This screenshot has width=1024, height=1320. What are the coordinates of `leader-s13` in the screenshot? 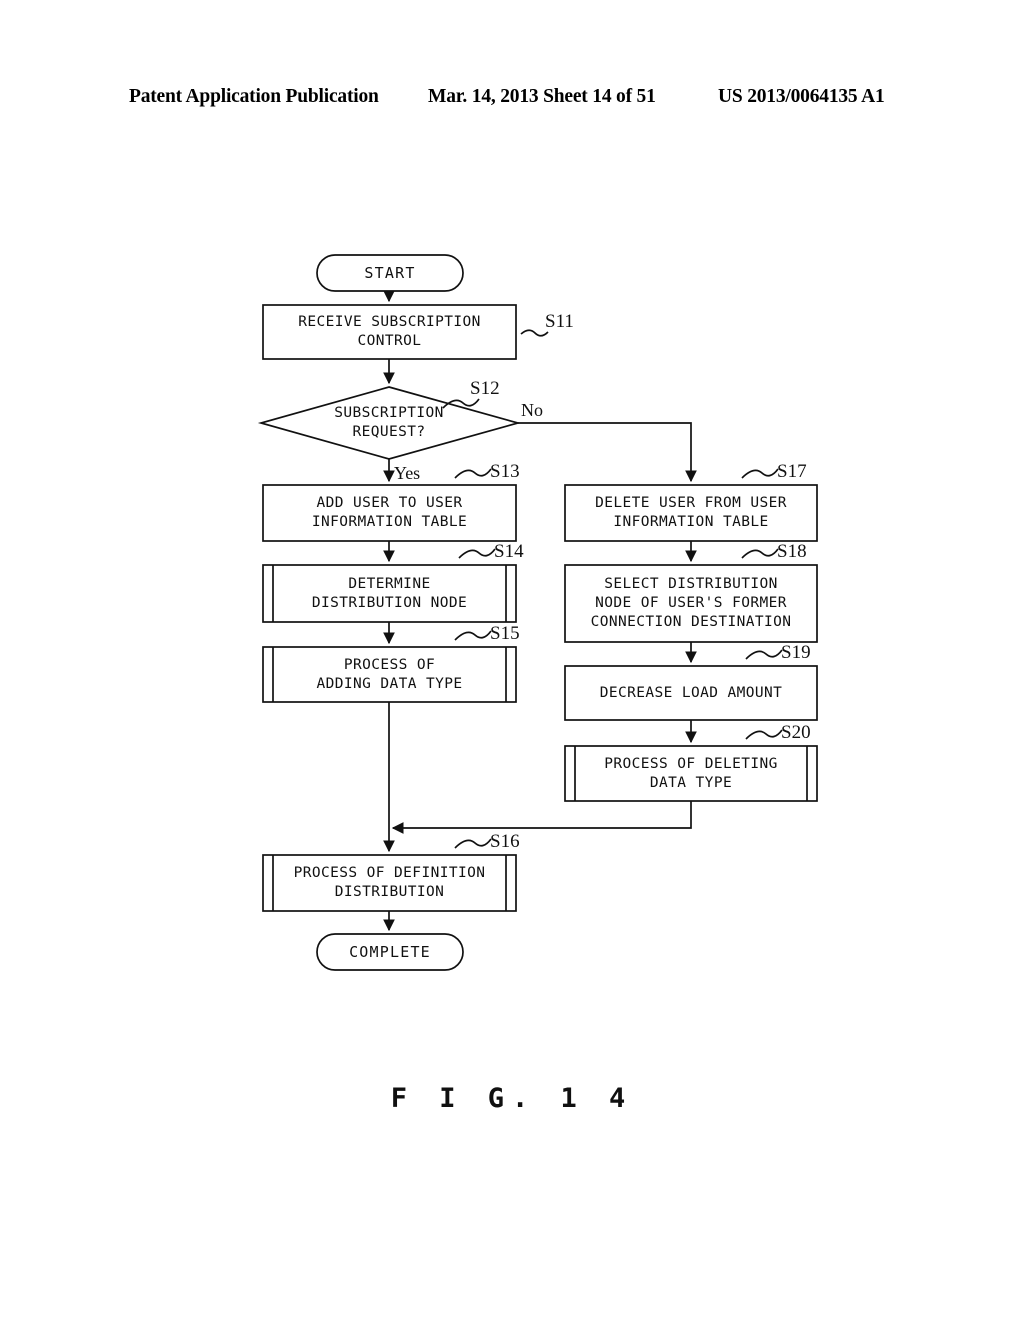 It's located at (473, 473).